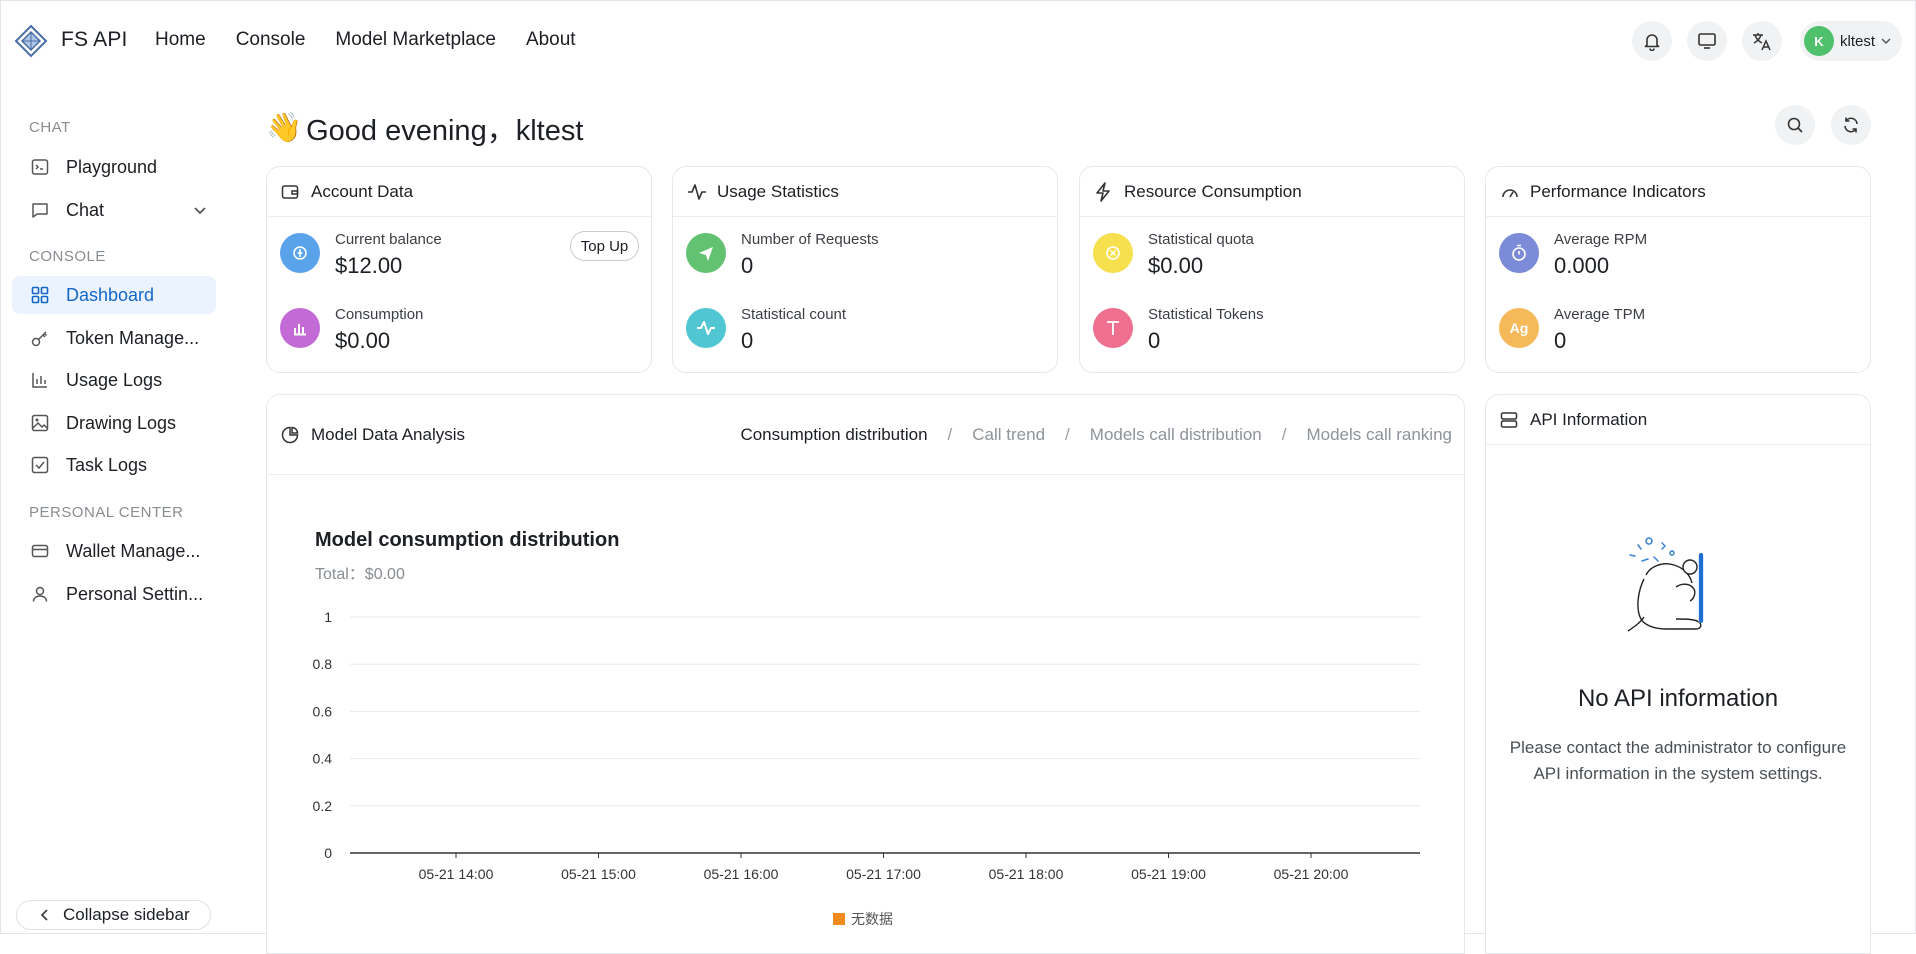 The height and width of the screenshot is (954, 1916). Describe the element at coordinates (180, 40) in the screenshot. I see `nav-home: Home` at that location.